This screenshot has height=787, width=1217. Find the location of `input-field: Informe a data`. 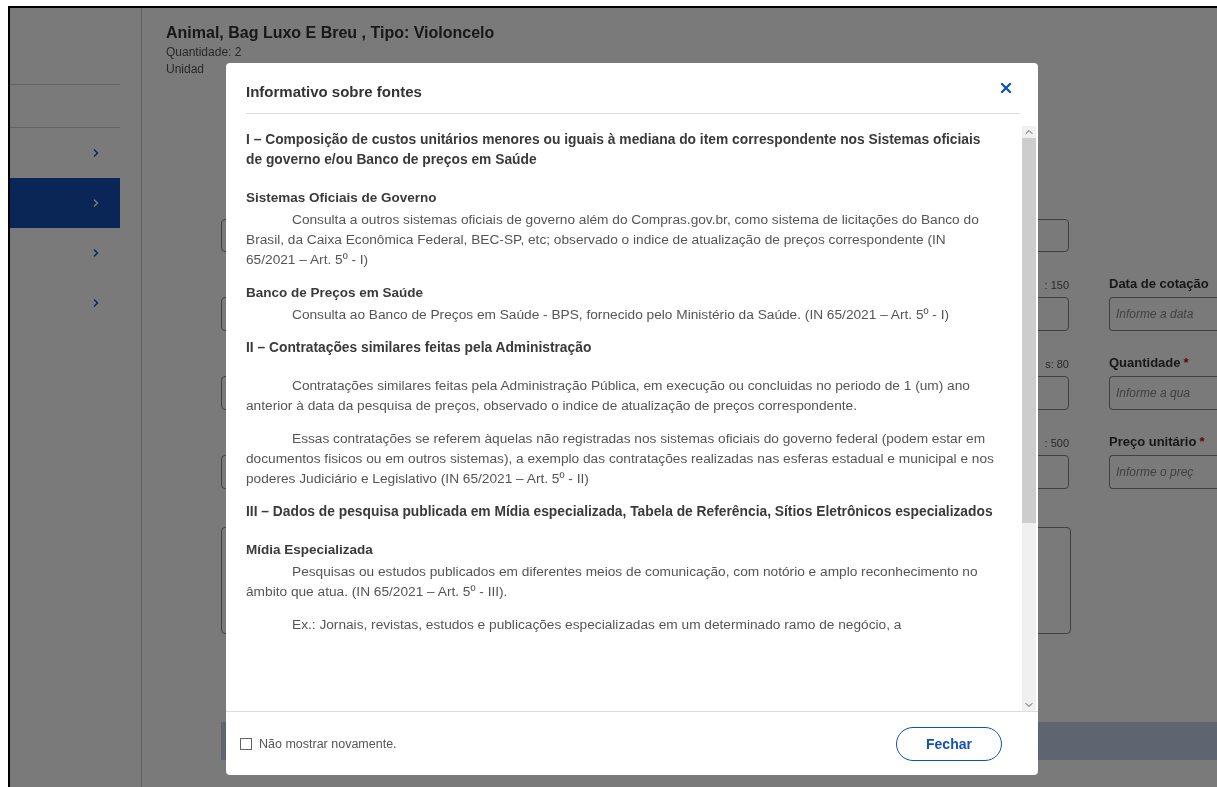

input-field: Informe a data is located at coordinates (1163, 314).